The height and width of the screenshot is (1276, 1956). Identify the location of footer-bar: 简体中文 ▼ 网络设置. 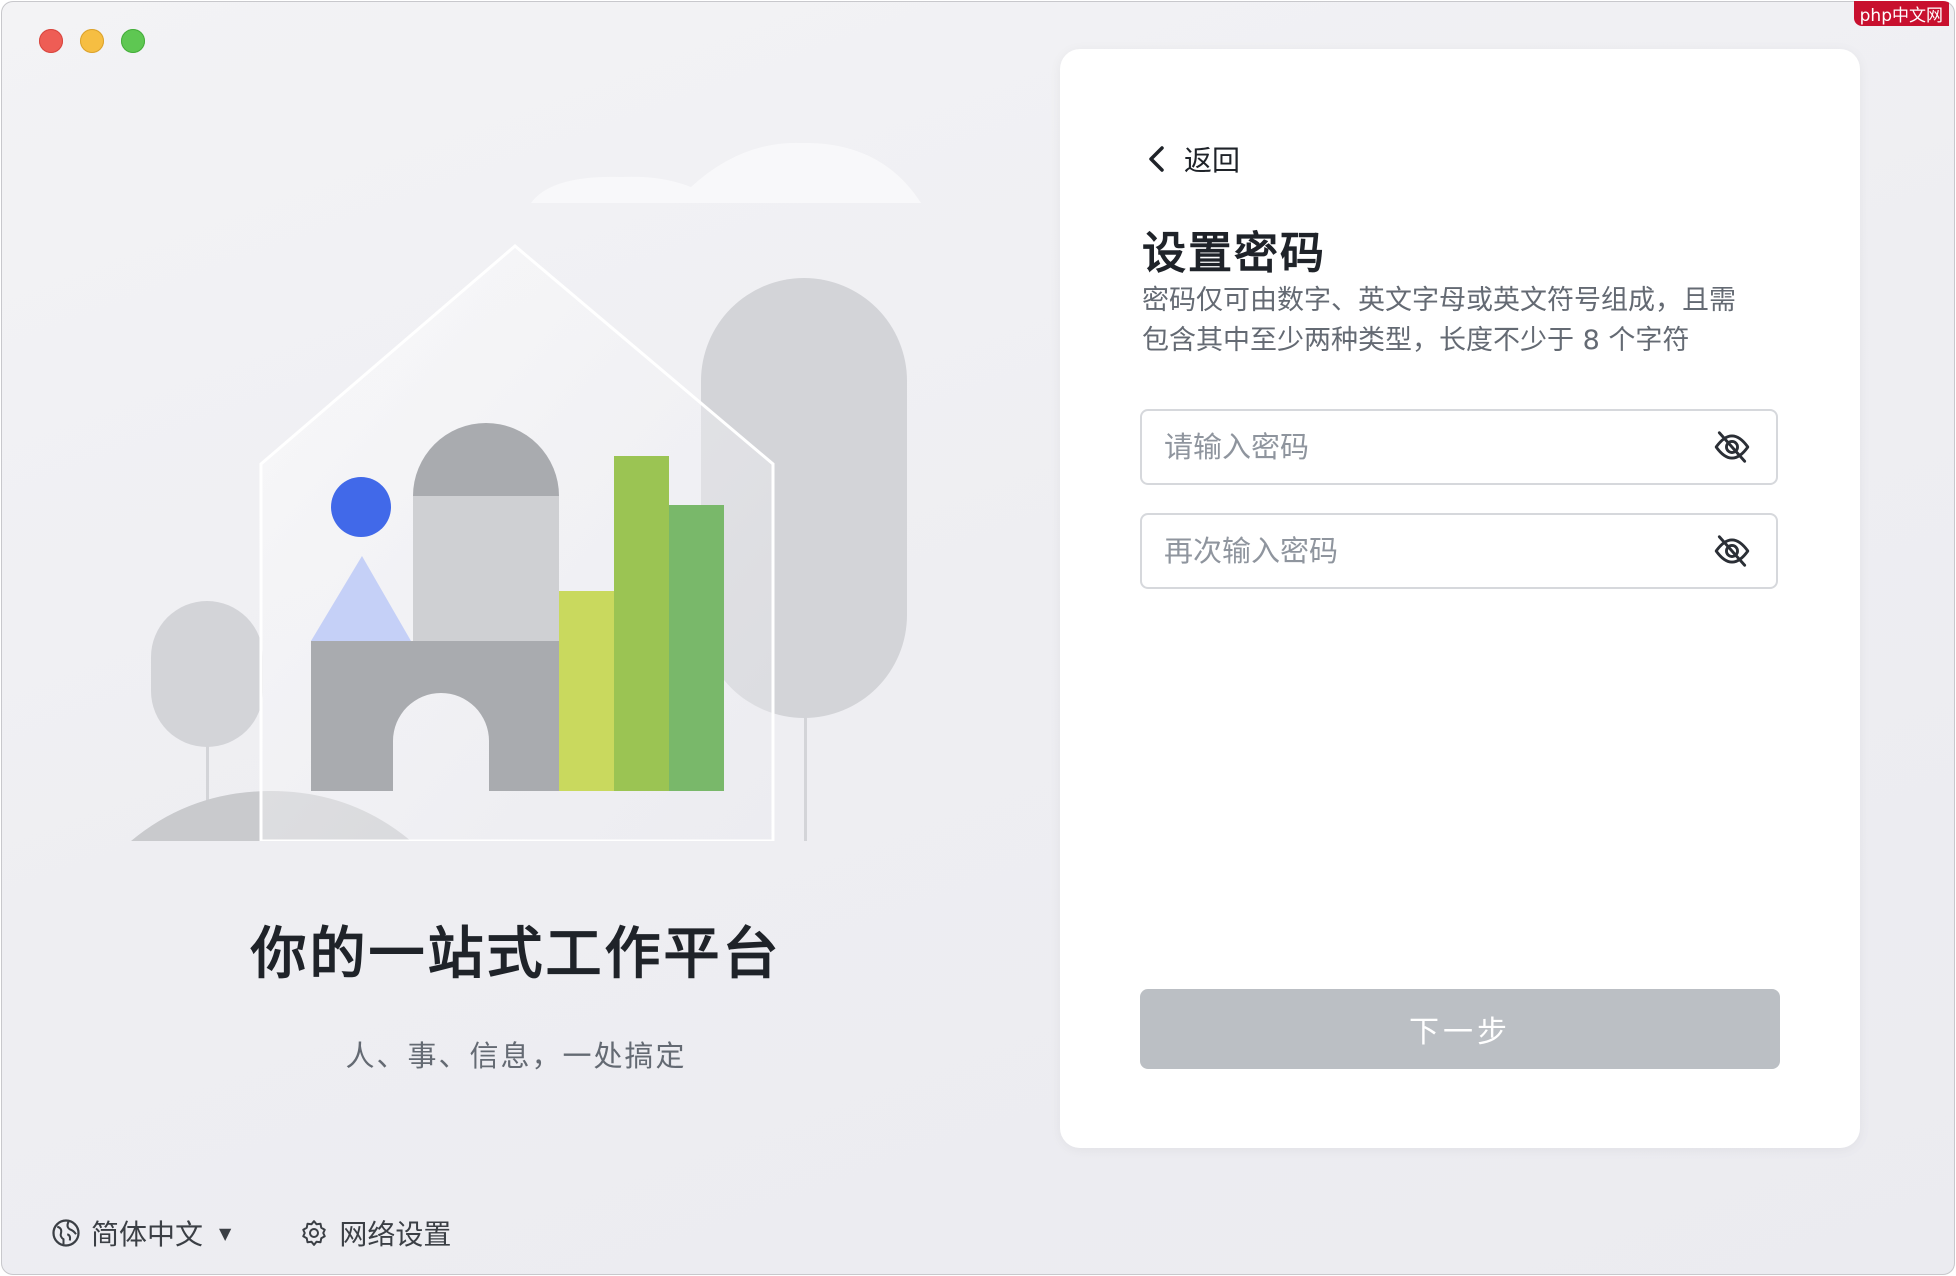
(251, 1233).